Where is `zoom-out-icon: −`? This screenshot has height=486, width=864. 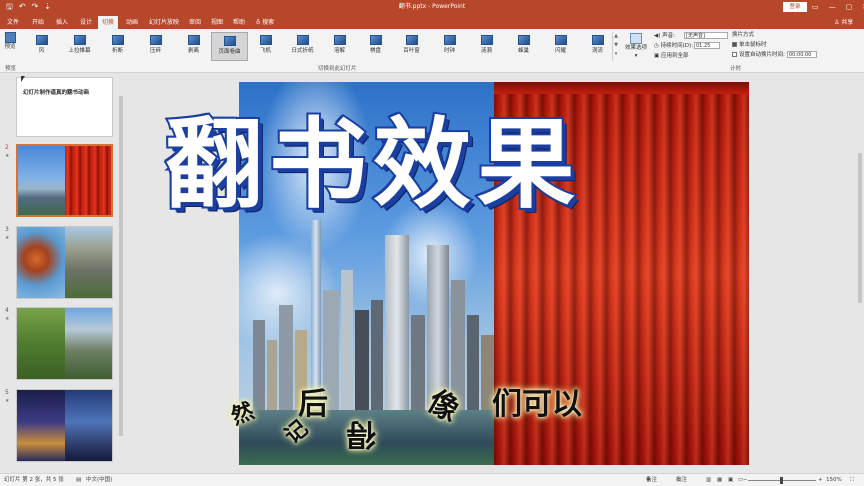 zoom-out-icon: − is located at coordinates (745, 480).